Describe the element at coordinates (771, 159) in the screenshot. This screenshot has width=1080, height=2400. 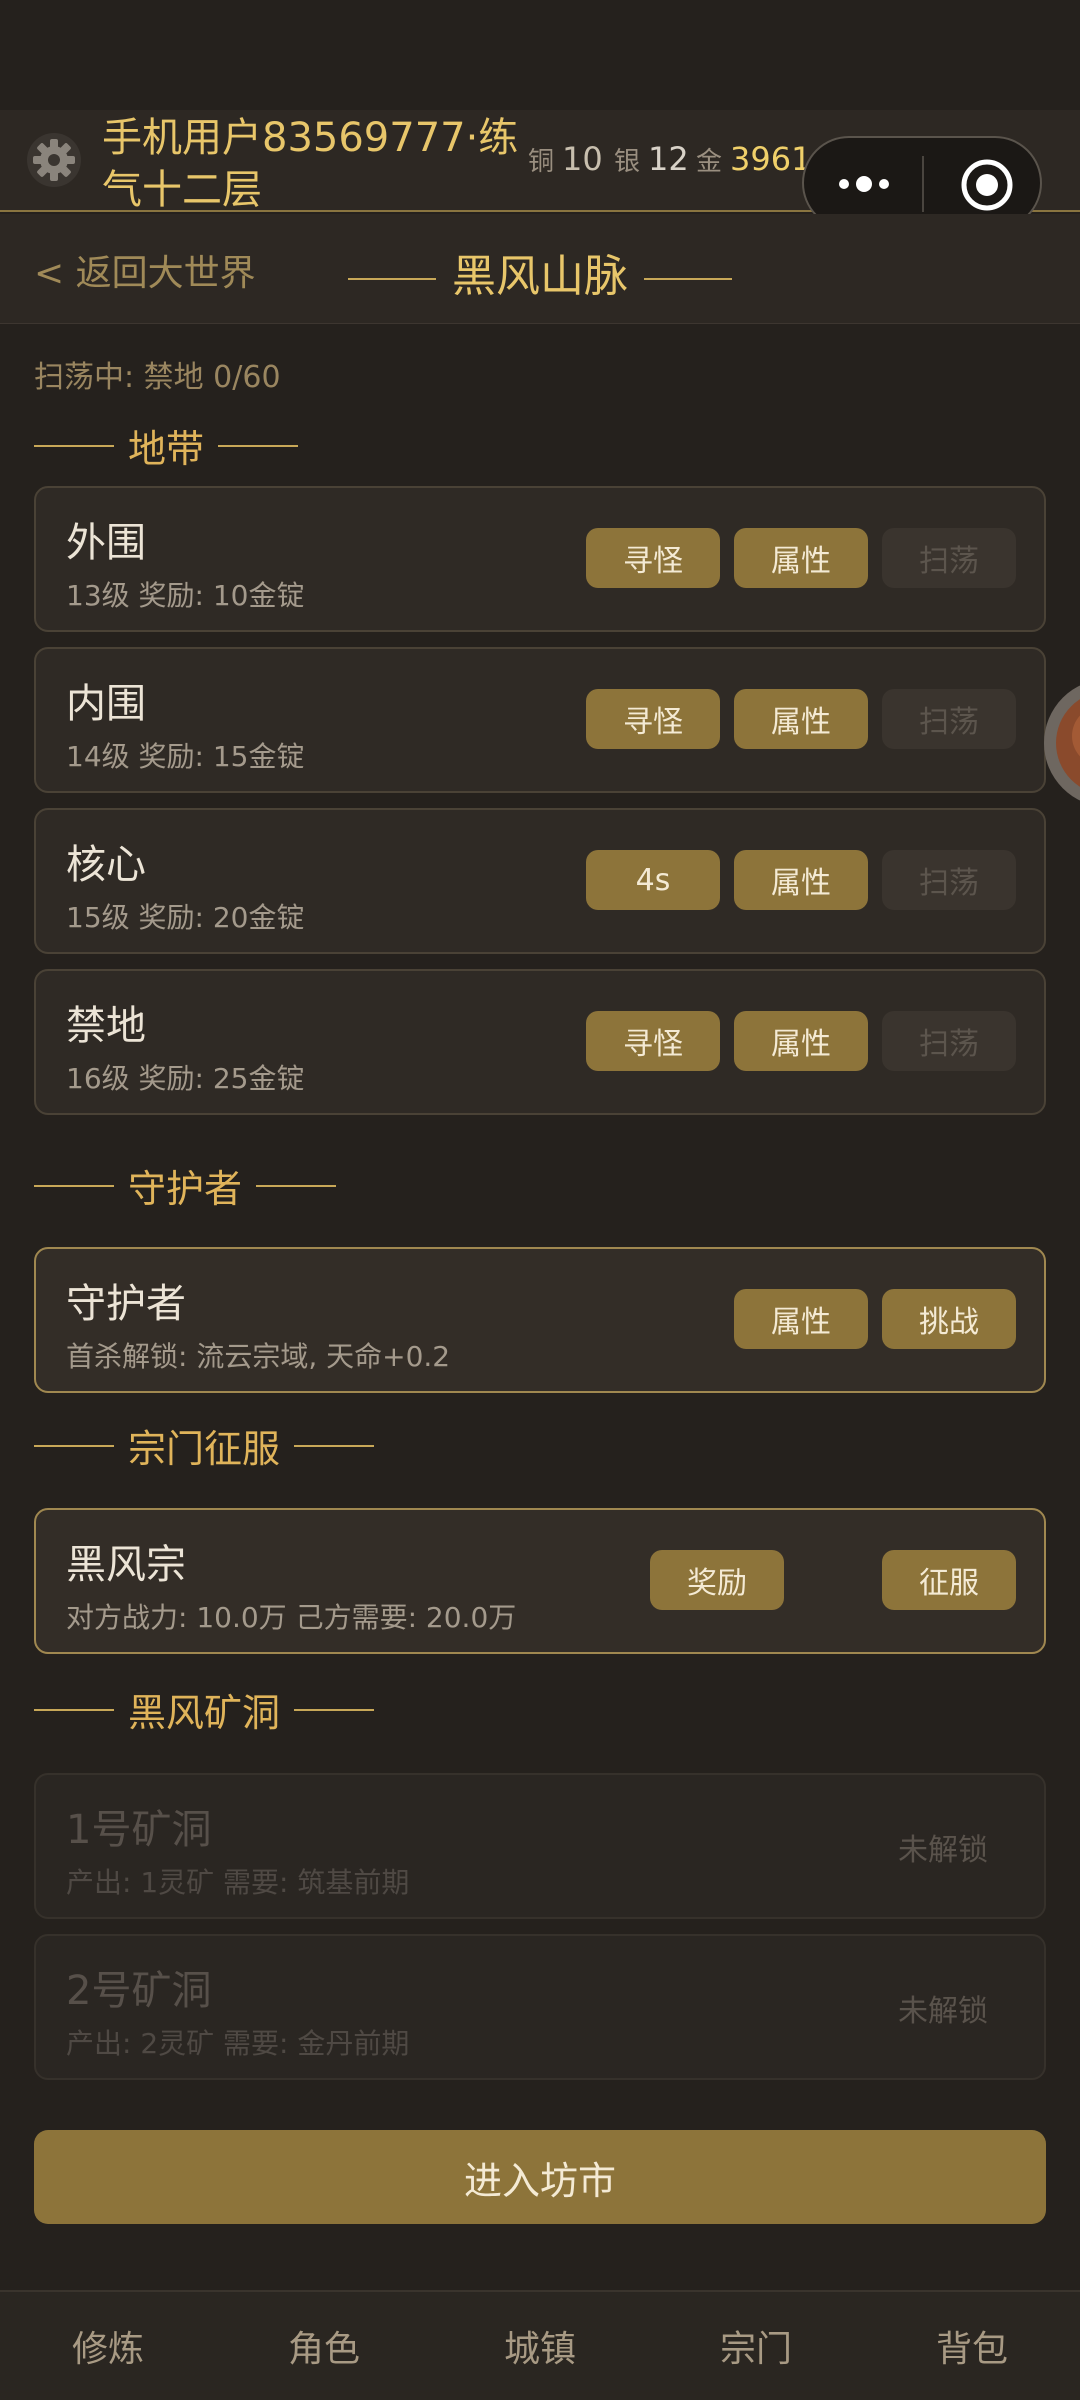
I see `currency-value: 3961` at that location.